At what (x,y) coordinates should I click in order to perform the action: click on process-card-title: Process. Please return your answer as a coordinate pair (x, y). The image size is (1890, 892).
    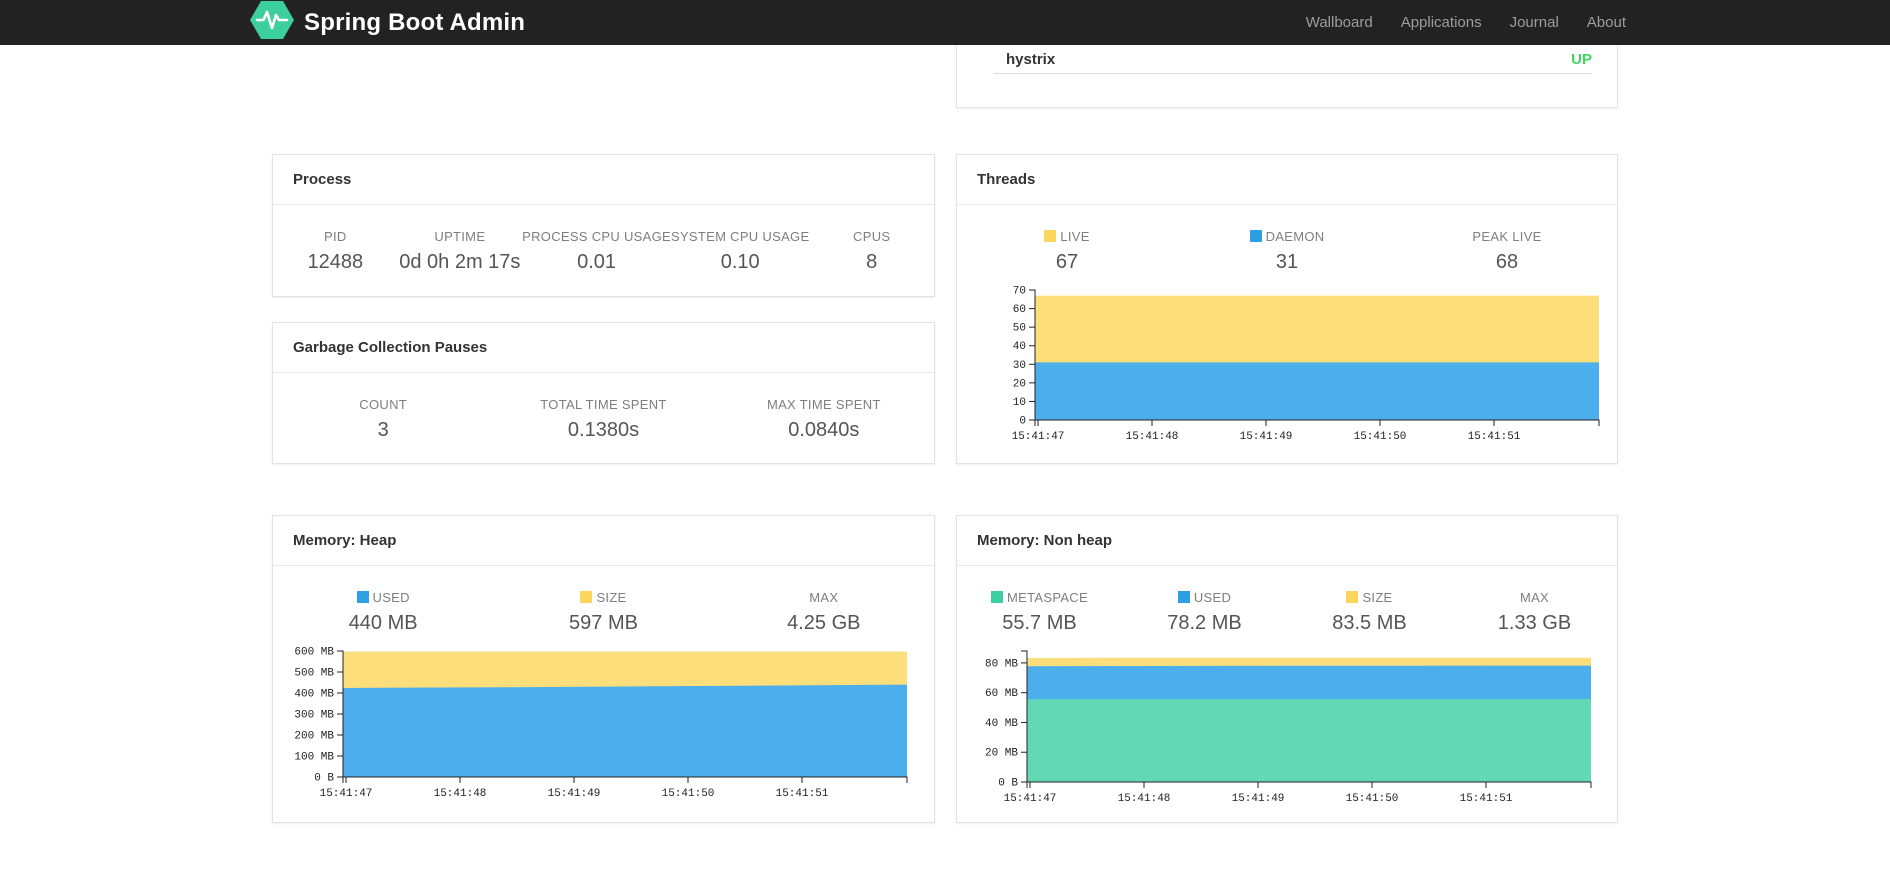
    Looking at the image, I should click on (322, 179).